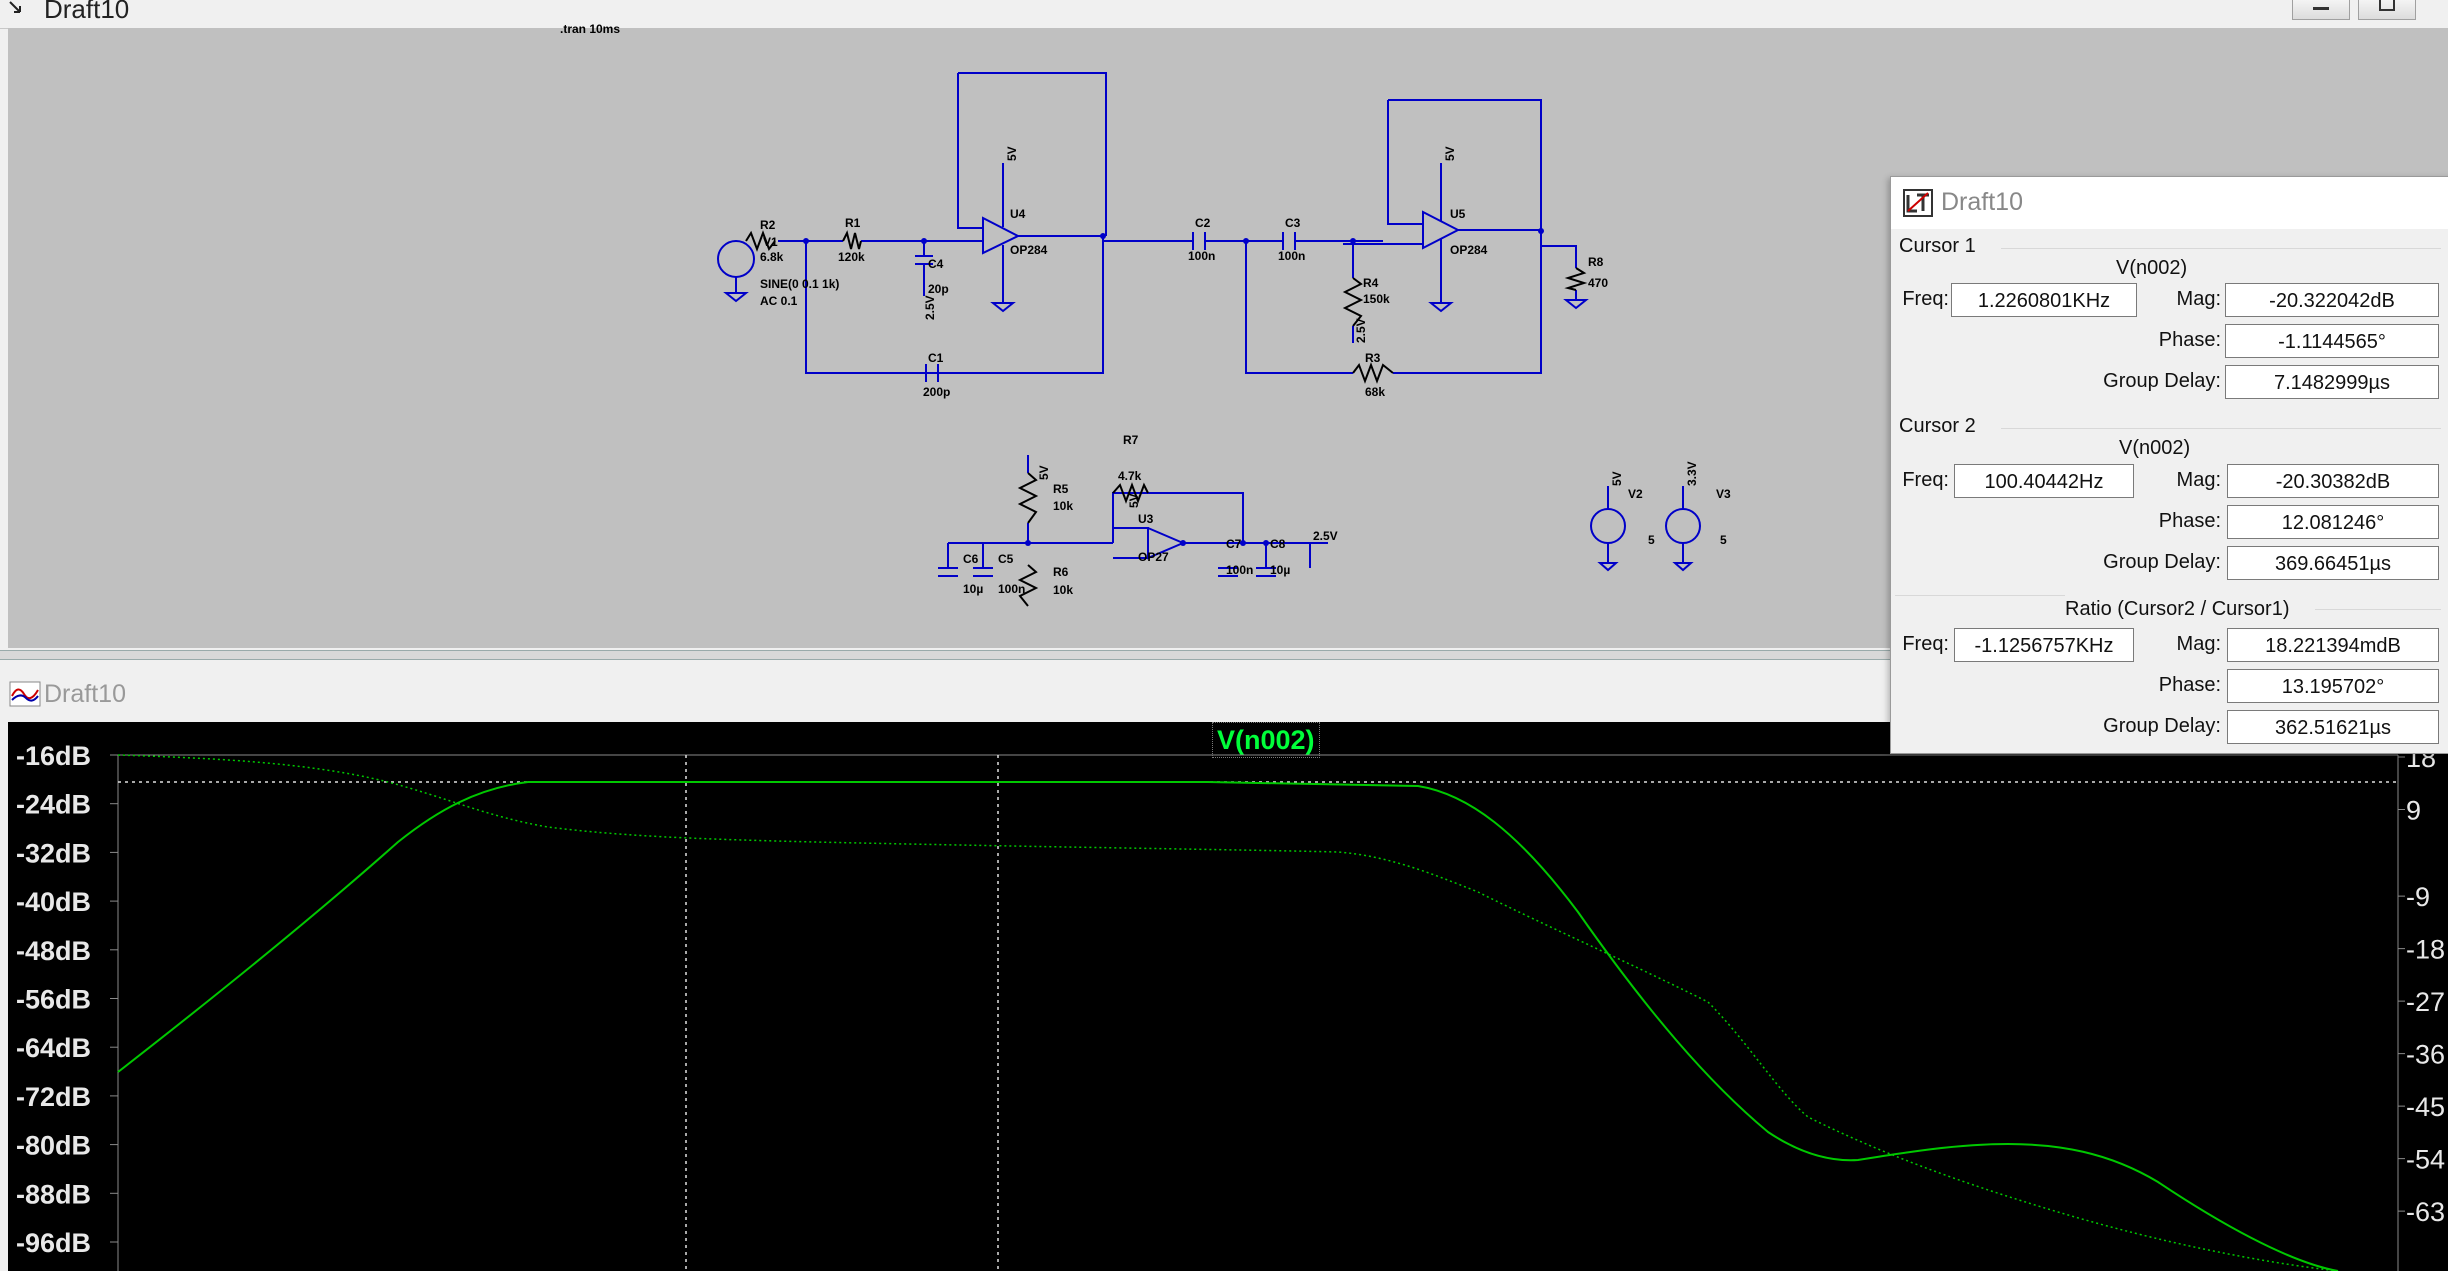 The height and width of the screenshot is (1271, 2448). What do you see at coordinates (2387, 10) in the screenshot?
I see `restore-button` at bounding box center [2387, 10].